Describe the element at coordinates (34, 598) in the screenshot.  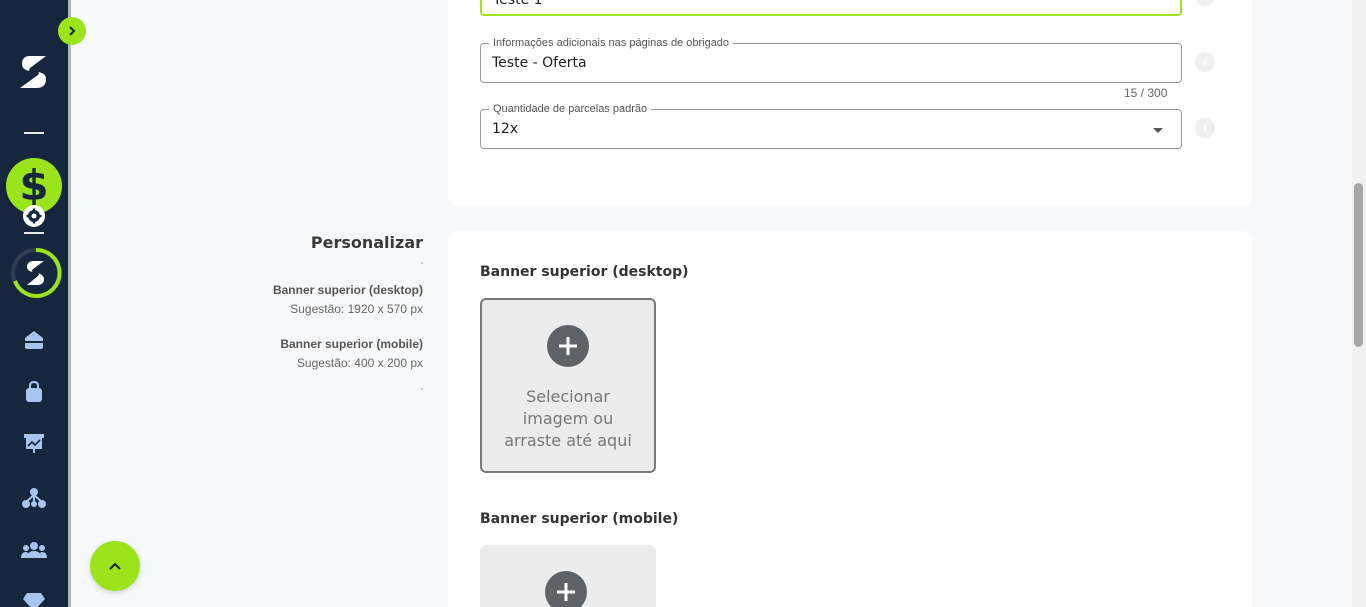
I see `diamond-icon` at that location.